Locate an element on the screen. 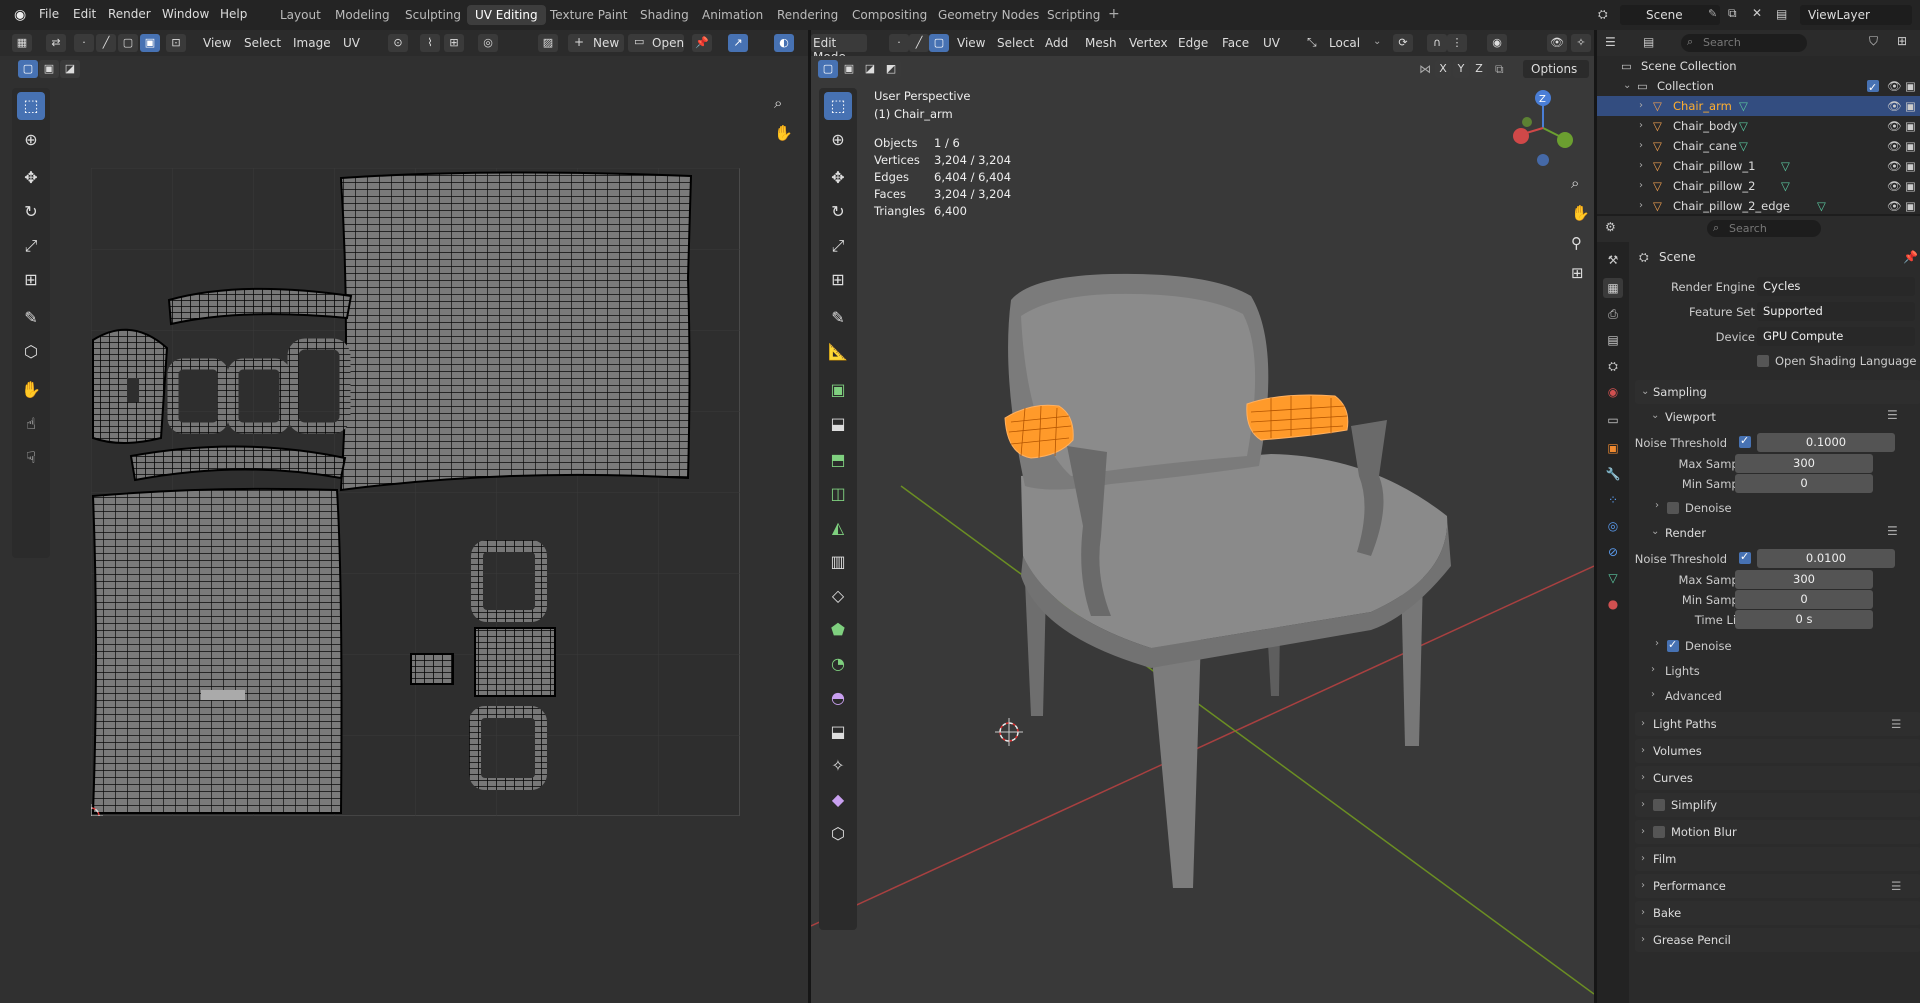 Image resolution: width=1920 pixels, height=1003 pixels. vp-cursor-icon: ⊕ is located at coordinates (838, 140).